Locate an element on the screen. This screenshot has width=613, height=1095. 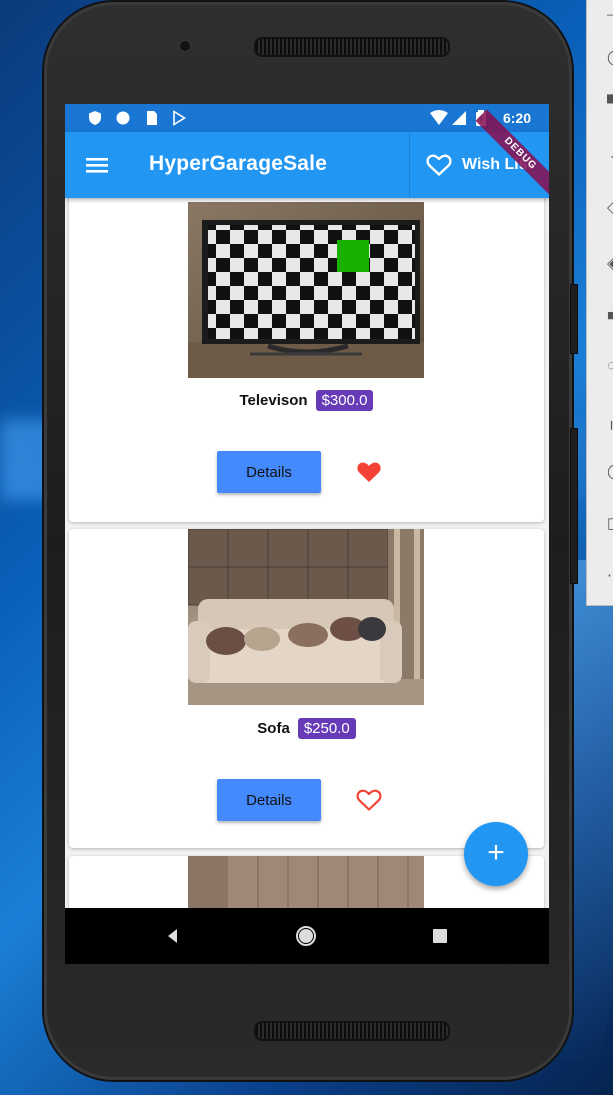
heart-outline-icon is located at coordinates (439, 165).